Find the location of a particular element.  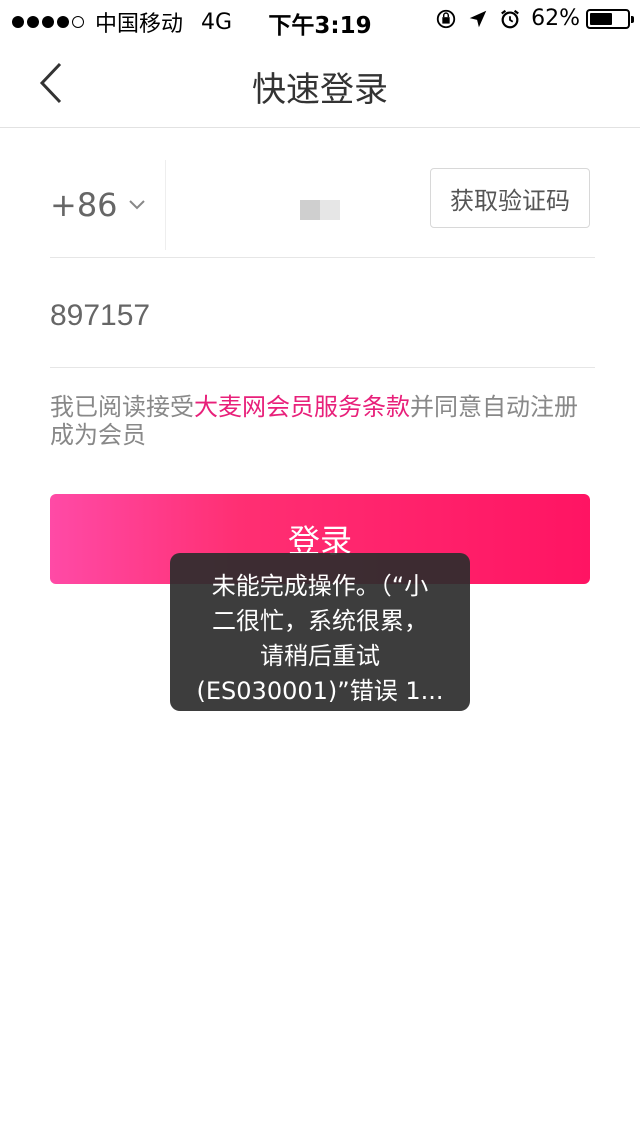

terms-text: 我已阅读接受大麦网会员服务条款并同意自动注册成为会员 is located at coordinates (322, 421).